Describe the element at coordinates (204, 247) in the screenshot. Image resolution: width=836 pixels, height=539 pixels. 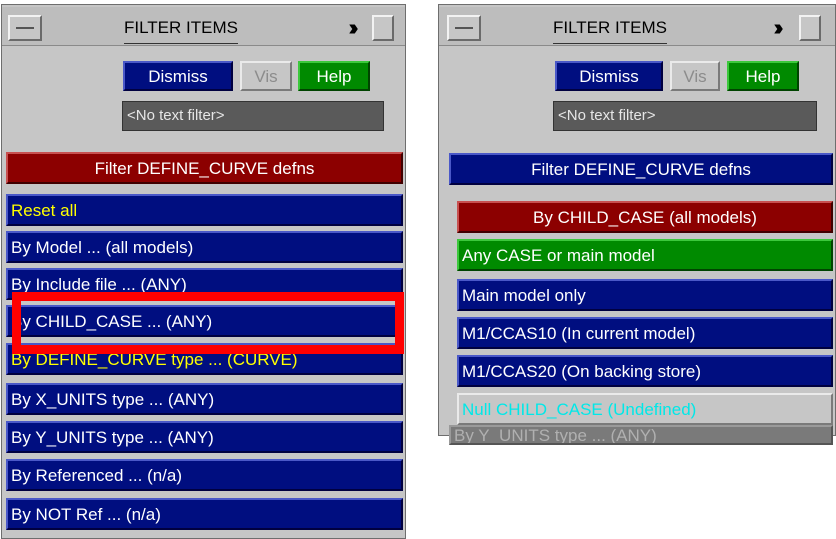
I see `by-model-item: By Model ... (all models)` at that location.